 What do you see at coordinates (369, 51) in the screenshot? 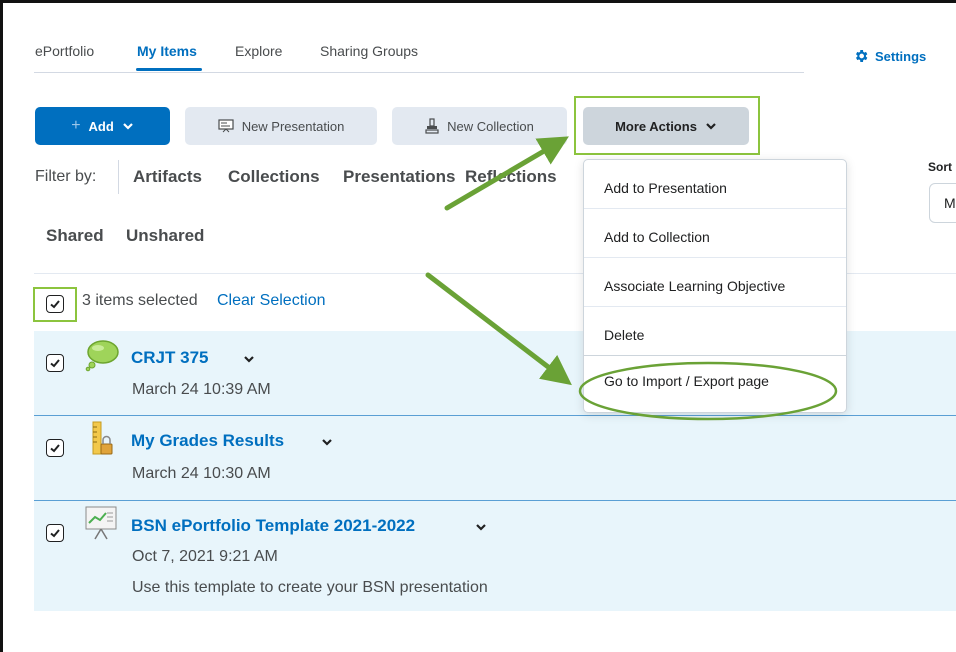
I see `tab-sharing-groups: Sharing Groups` at bounding box center [369, 51].